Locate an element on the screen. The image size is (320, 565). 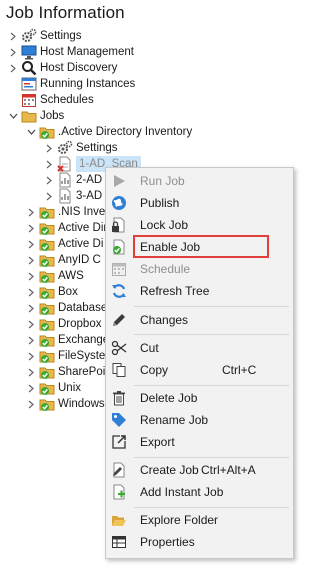
tree-item-windows: Windows is located at coordinates (65, 404).